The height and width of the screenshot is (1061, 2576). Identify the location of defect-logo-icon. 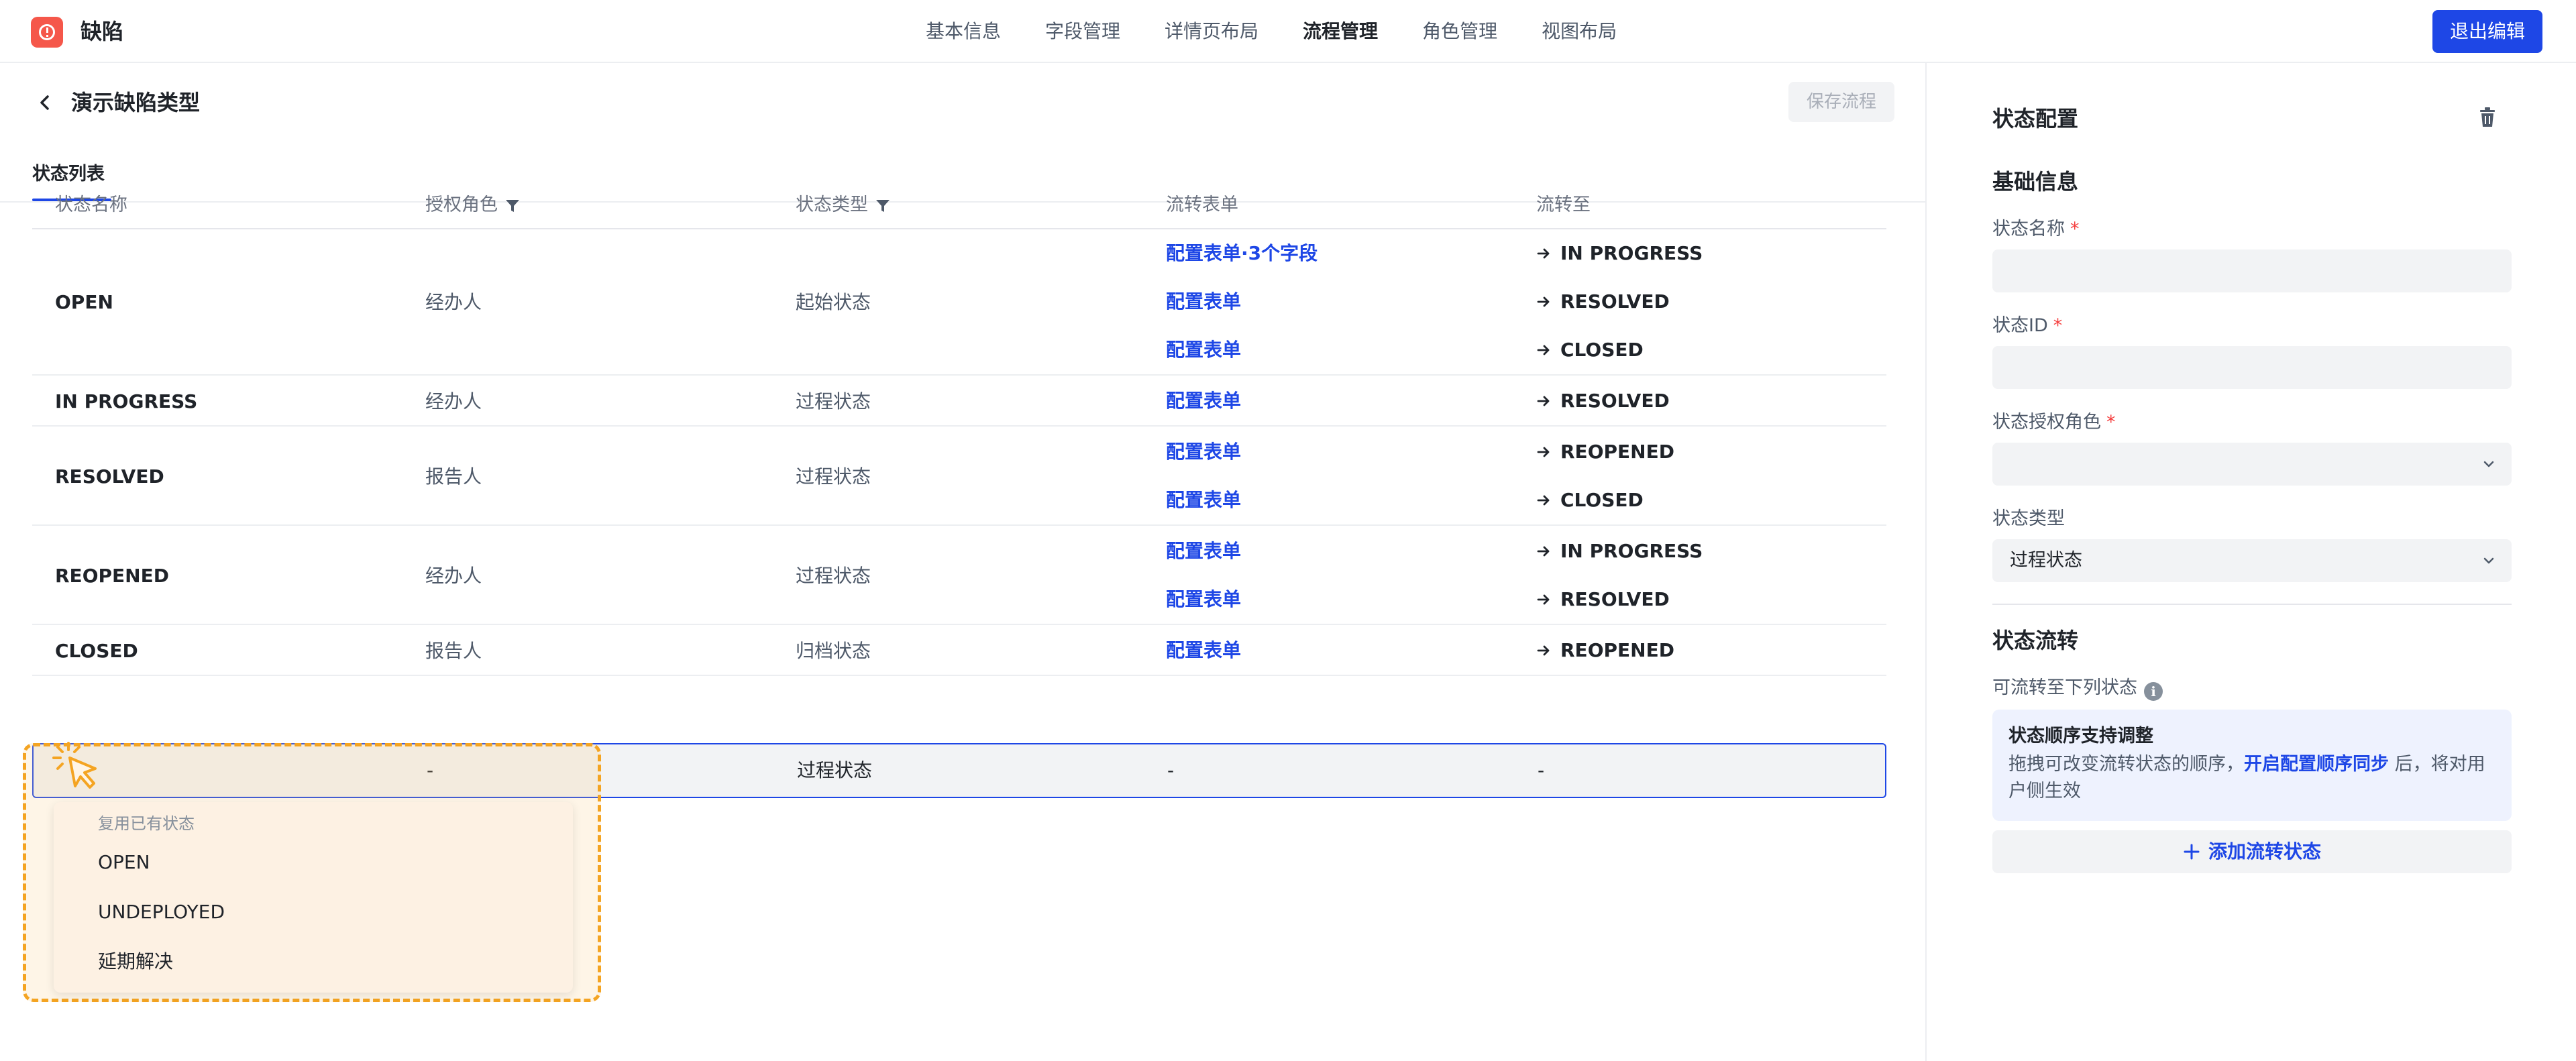
(47, 32).